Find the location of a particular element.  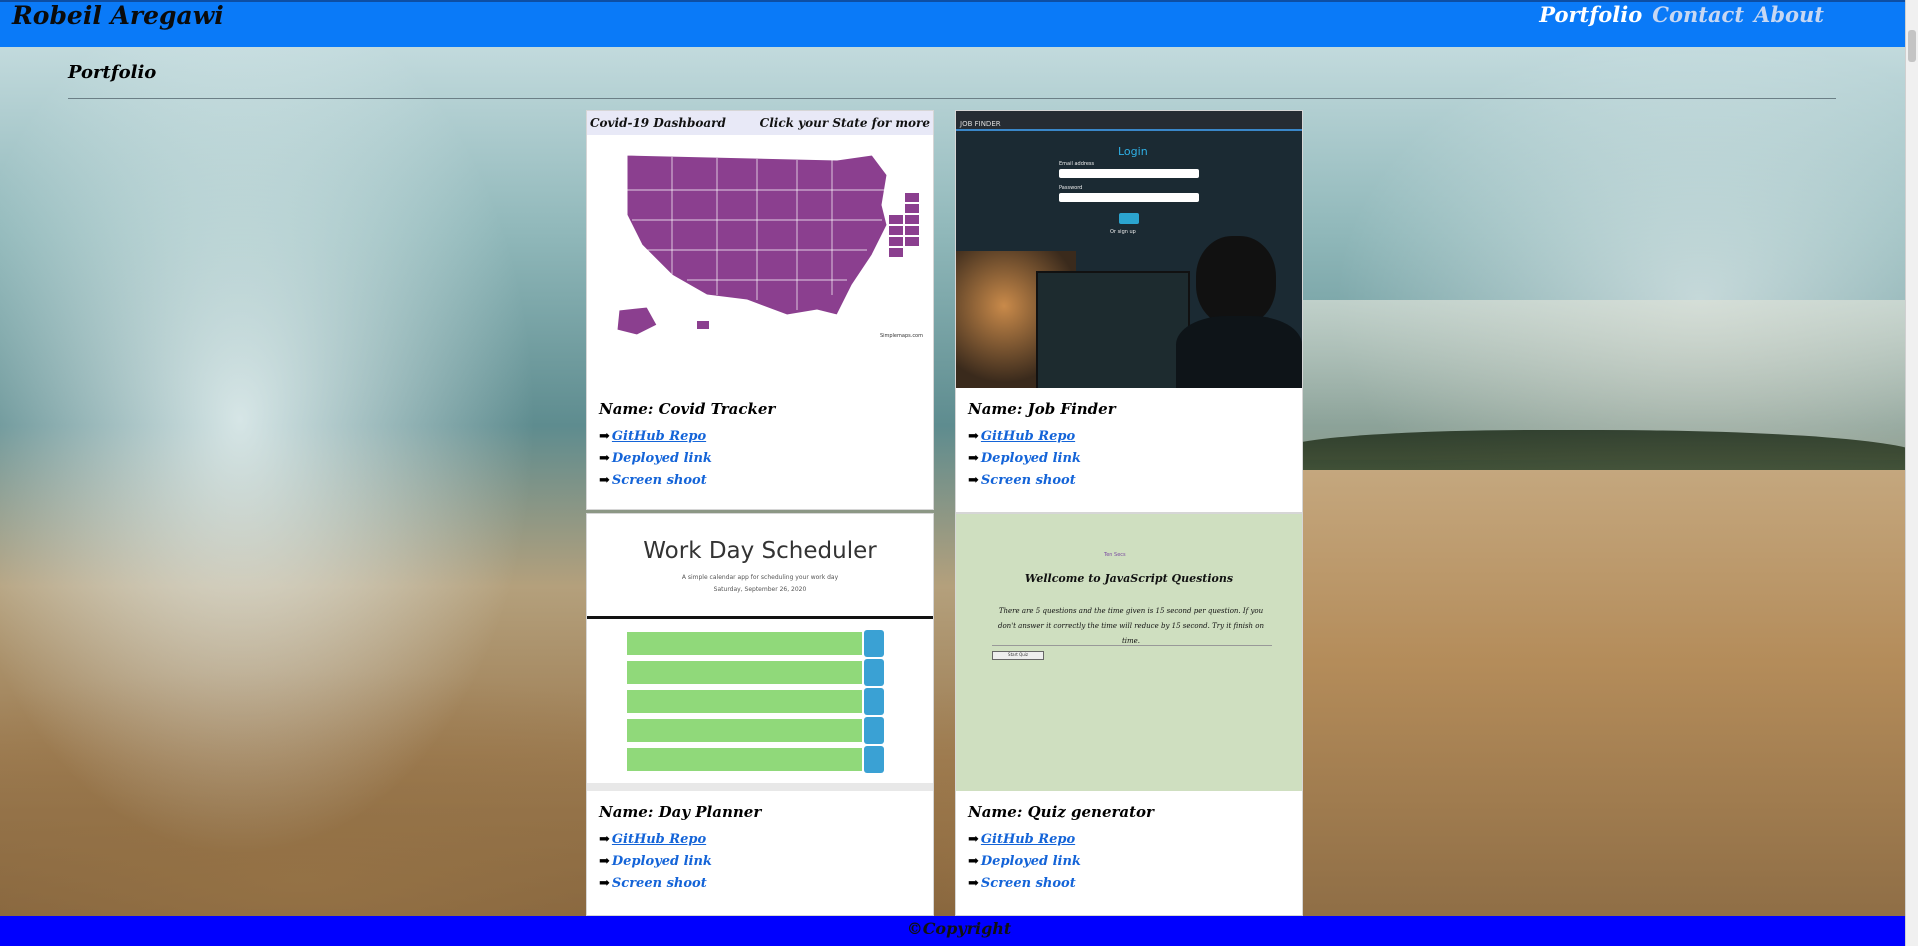

screenshot-topbar: JOB FINDER is located at coordinates (1129, 121).